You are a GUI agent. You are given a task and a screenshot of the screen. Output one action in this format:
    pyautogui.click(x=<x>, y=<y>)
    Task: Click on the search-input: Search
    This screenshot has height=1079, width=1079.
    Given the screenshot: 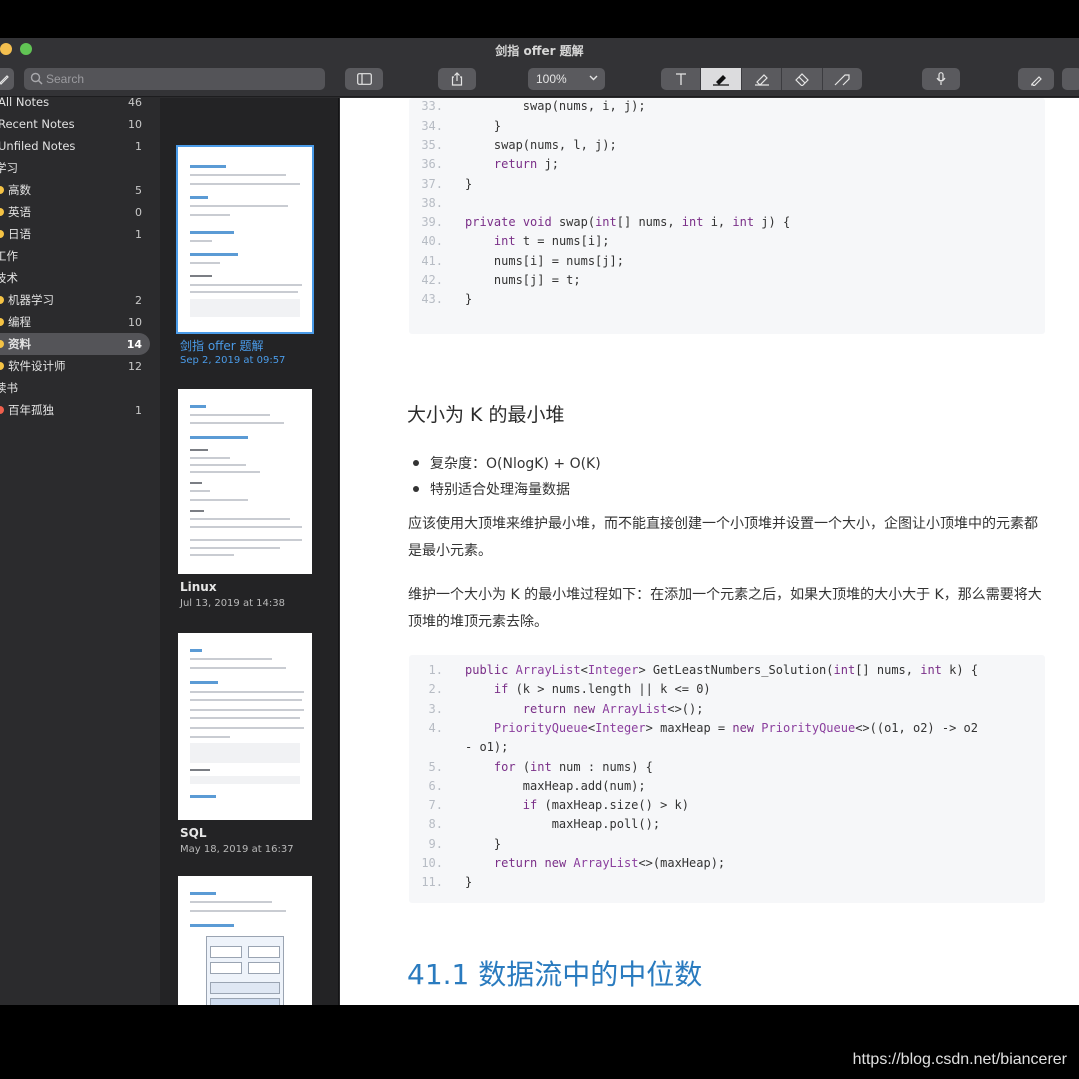 What is the action you would take?
    pyautogui.click(x=174, y=79)
    